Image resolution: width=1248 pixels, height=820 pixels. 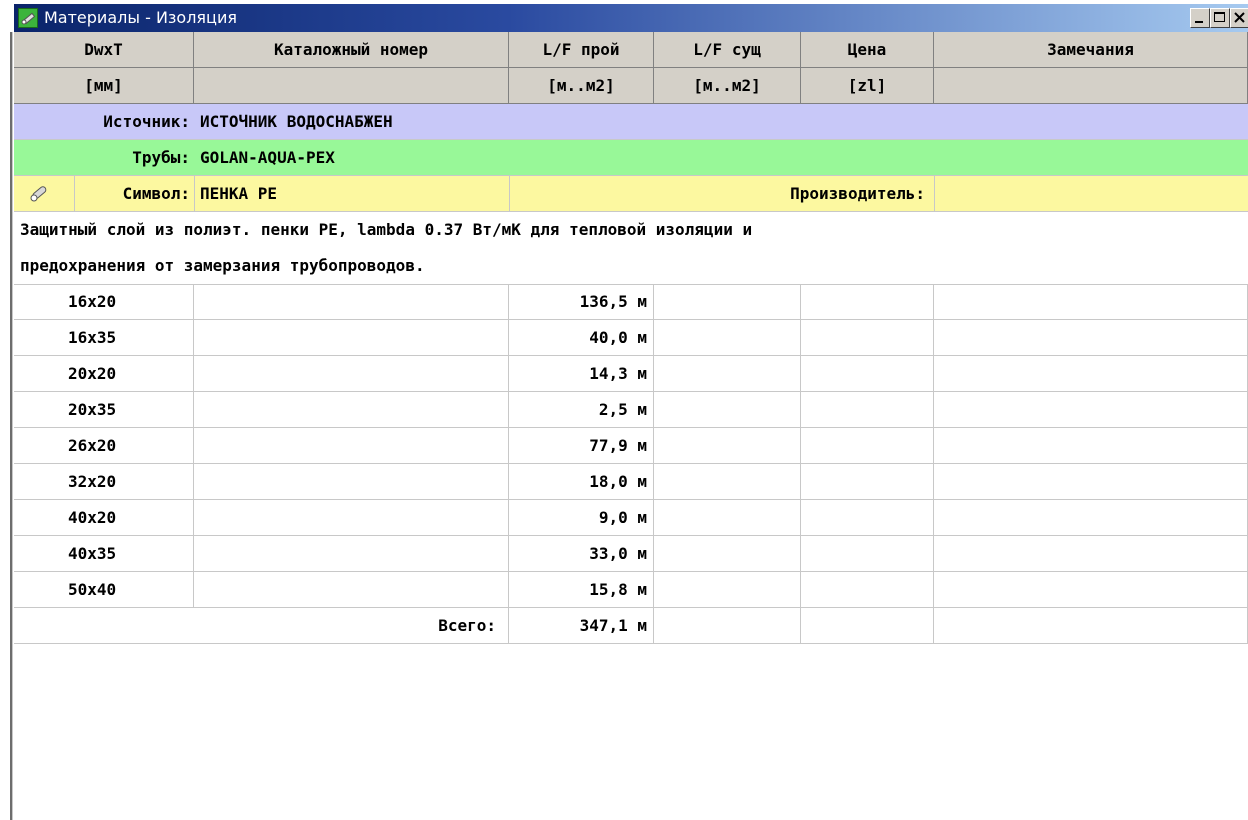 What do you see at coordinates (581, 50) in the screenshot?
I see `column-header-lf-planned: L/F прой` at bounding box center [581, 50].